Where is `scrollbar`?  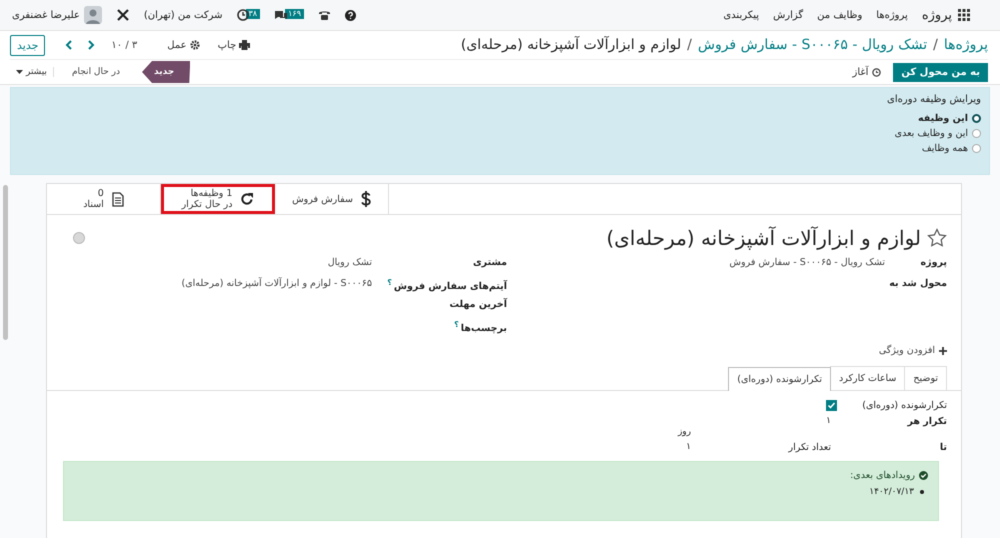
scrollbar is located at coordinates (5, 262).